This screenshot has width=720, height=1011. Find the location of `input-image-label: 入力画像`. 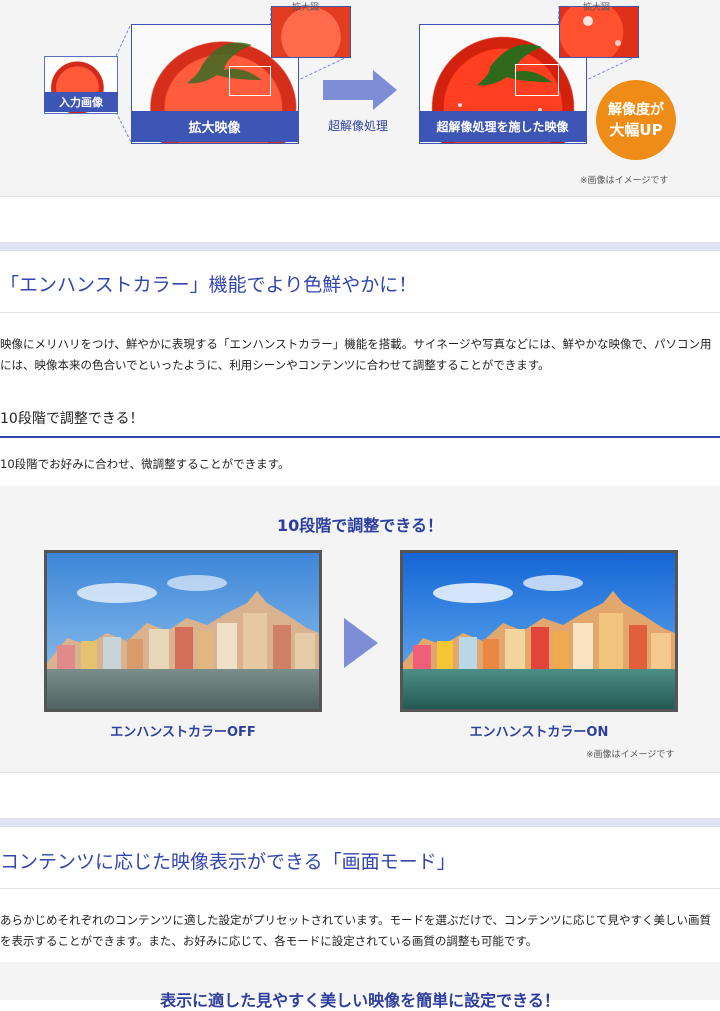

input-image-label: 入力画像 is located at coordinates (81, 102).